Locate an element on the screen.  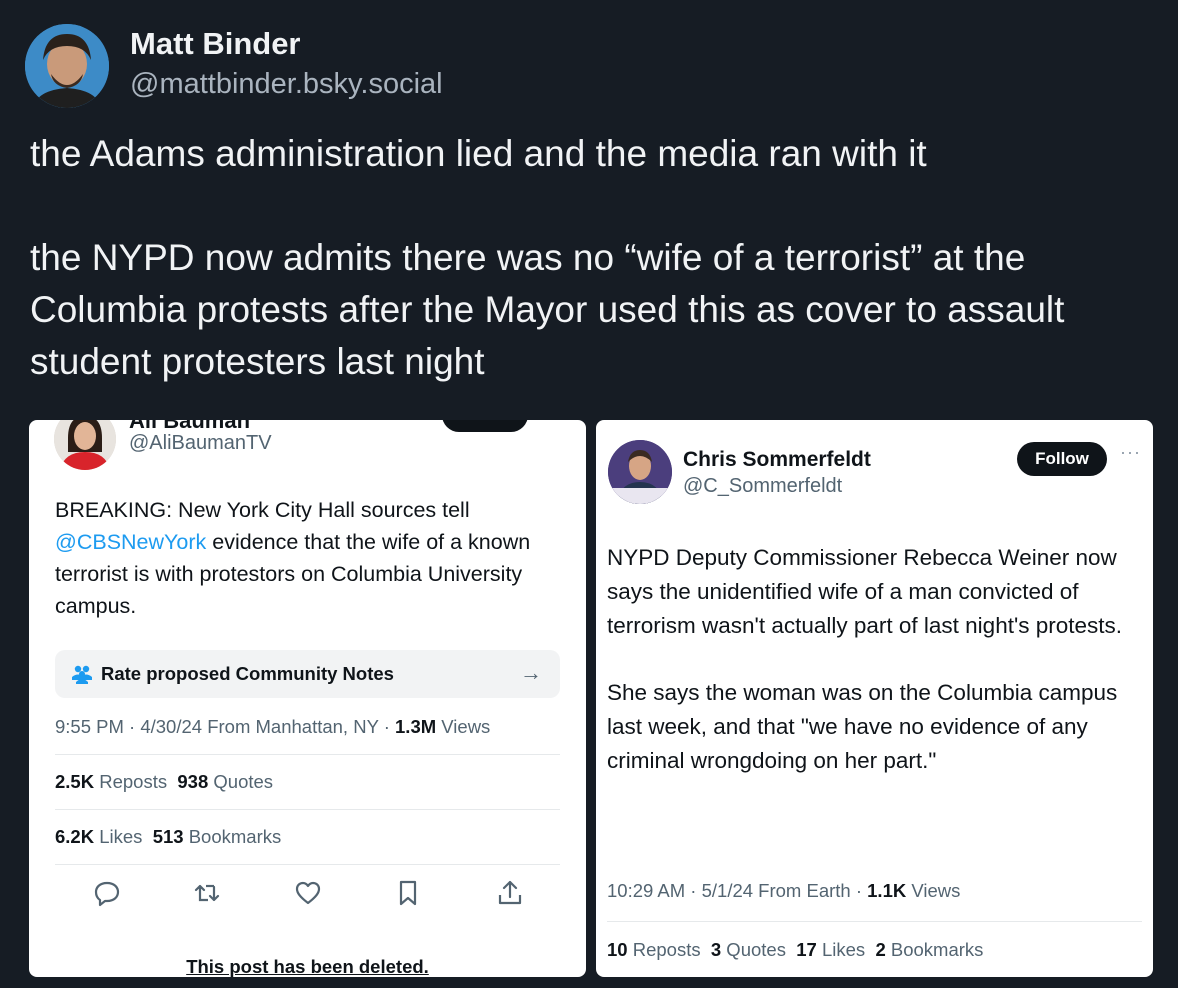
reposts-count: 2.5K is located at coordinates (74, 781).